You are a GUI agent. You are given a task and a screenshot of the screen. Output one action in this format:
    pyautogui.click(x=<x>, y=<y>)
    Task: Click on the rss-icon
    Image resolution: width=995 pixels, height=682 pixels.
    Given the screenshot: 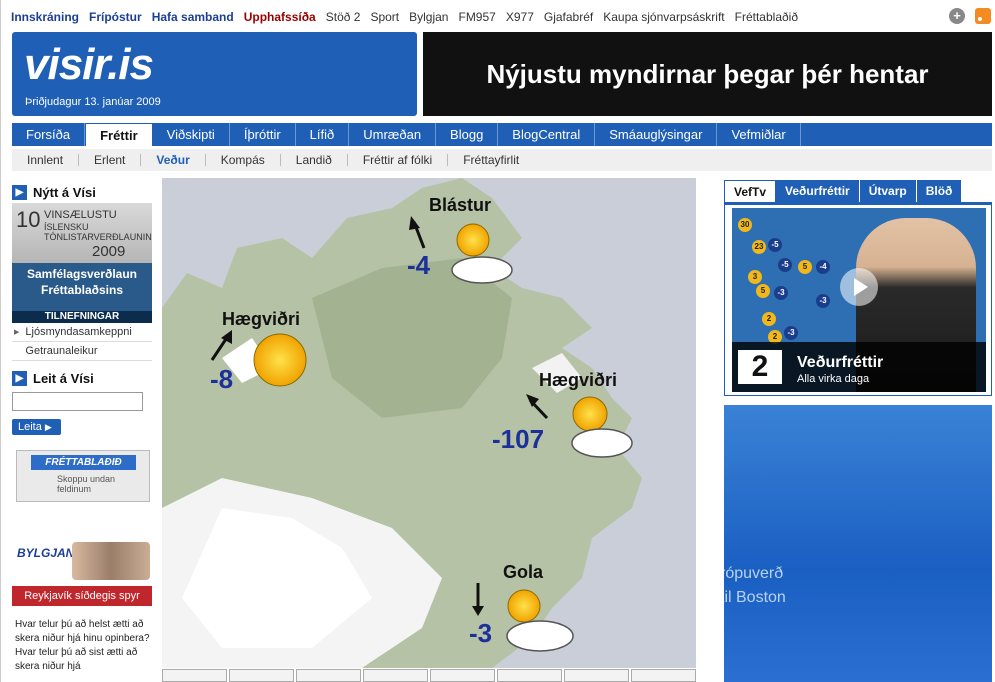 What is the action you would take?
    pyautogui.click(x=983, y=16)
    